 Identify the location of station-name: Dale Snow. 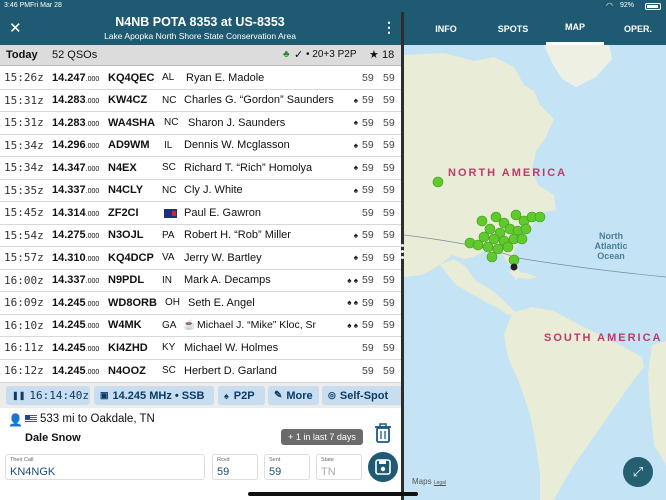
(53, 438).